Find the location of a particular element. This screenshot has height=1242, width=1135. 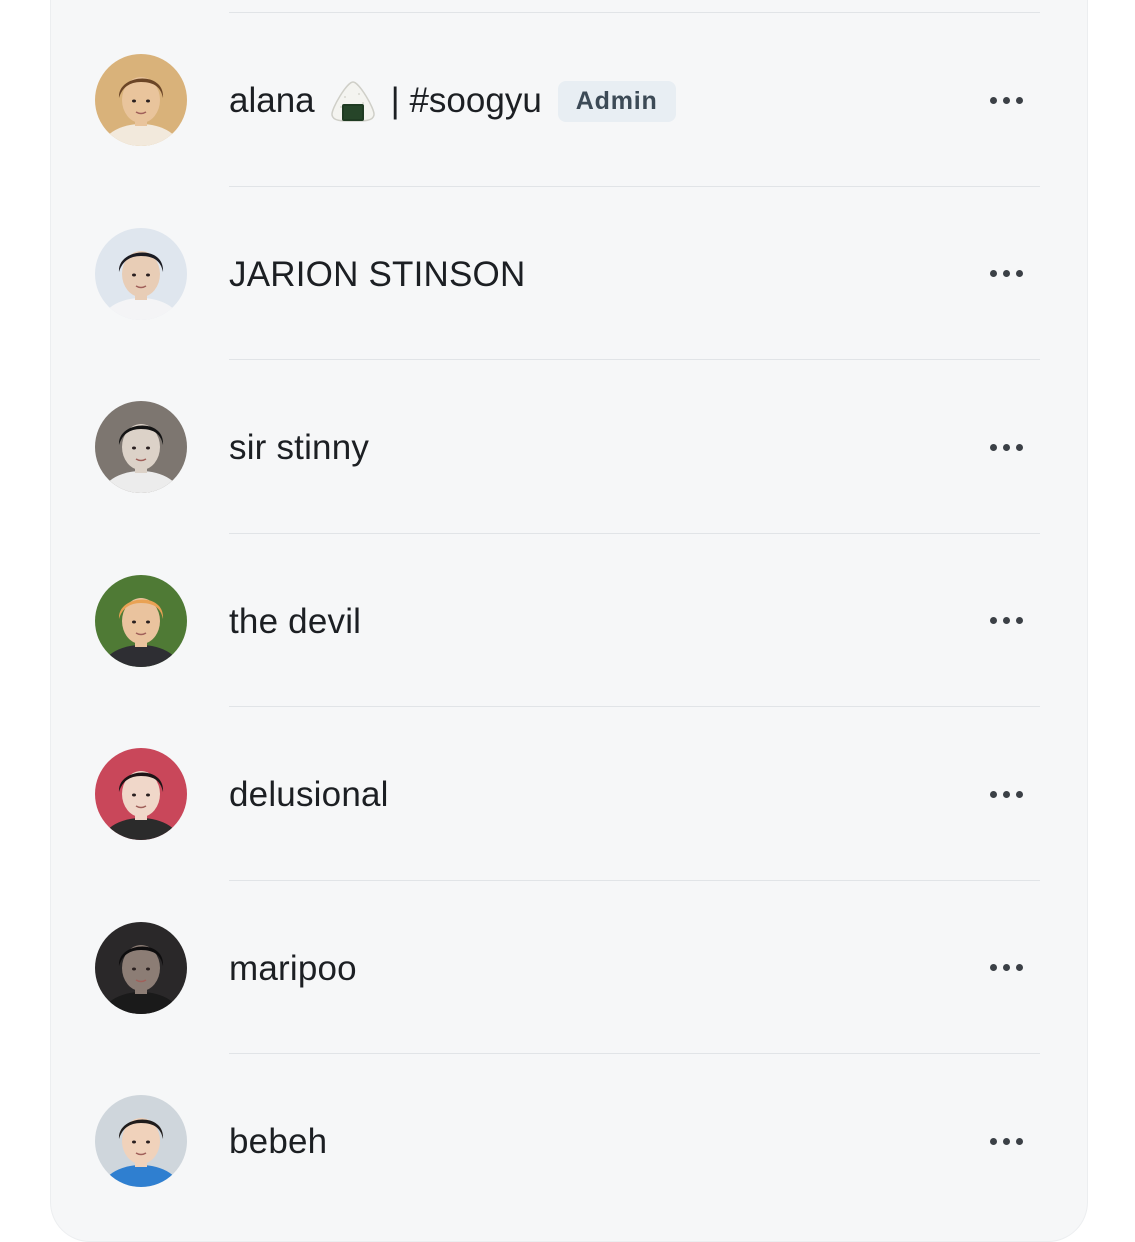

member-name: sir stinny is located at coordinates (299, 447).